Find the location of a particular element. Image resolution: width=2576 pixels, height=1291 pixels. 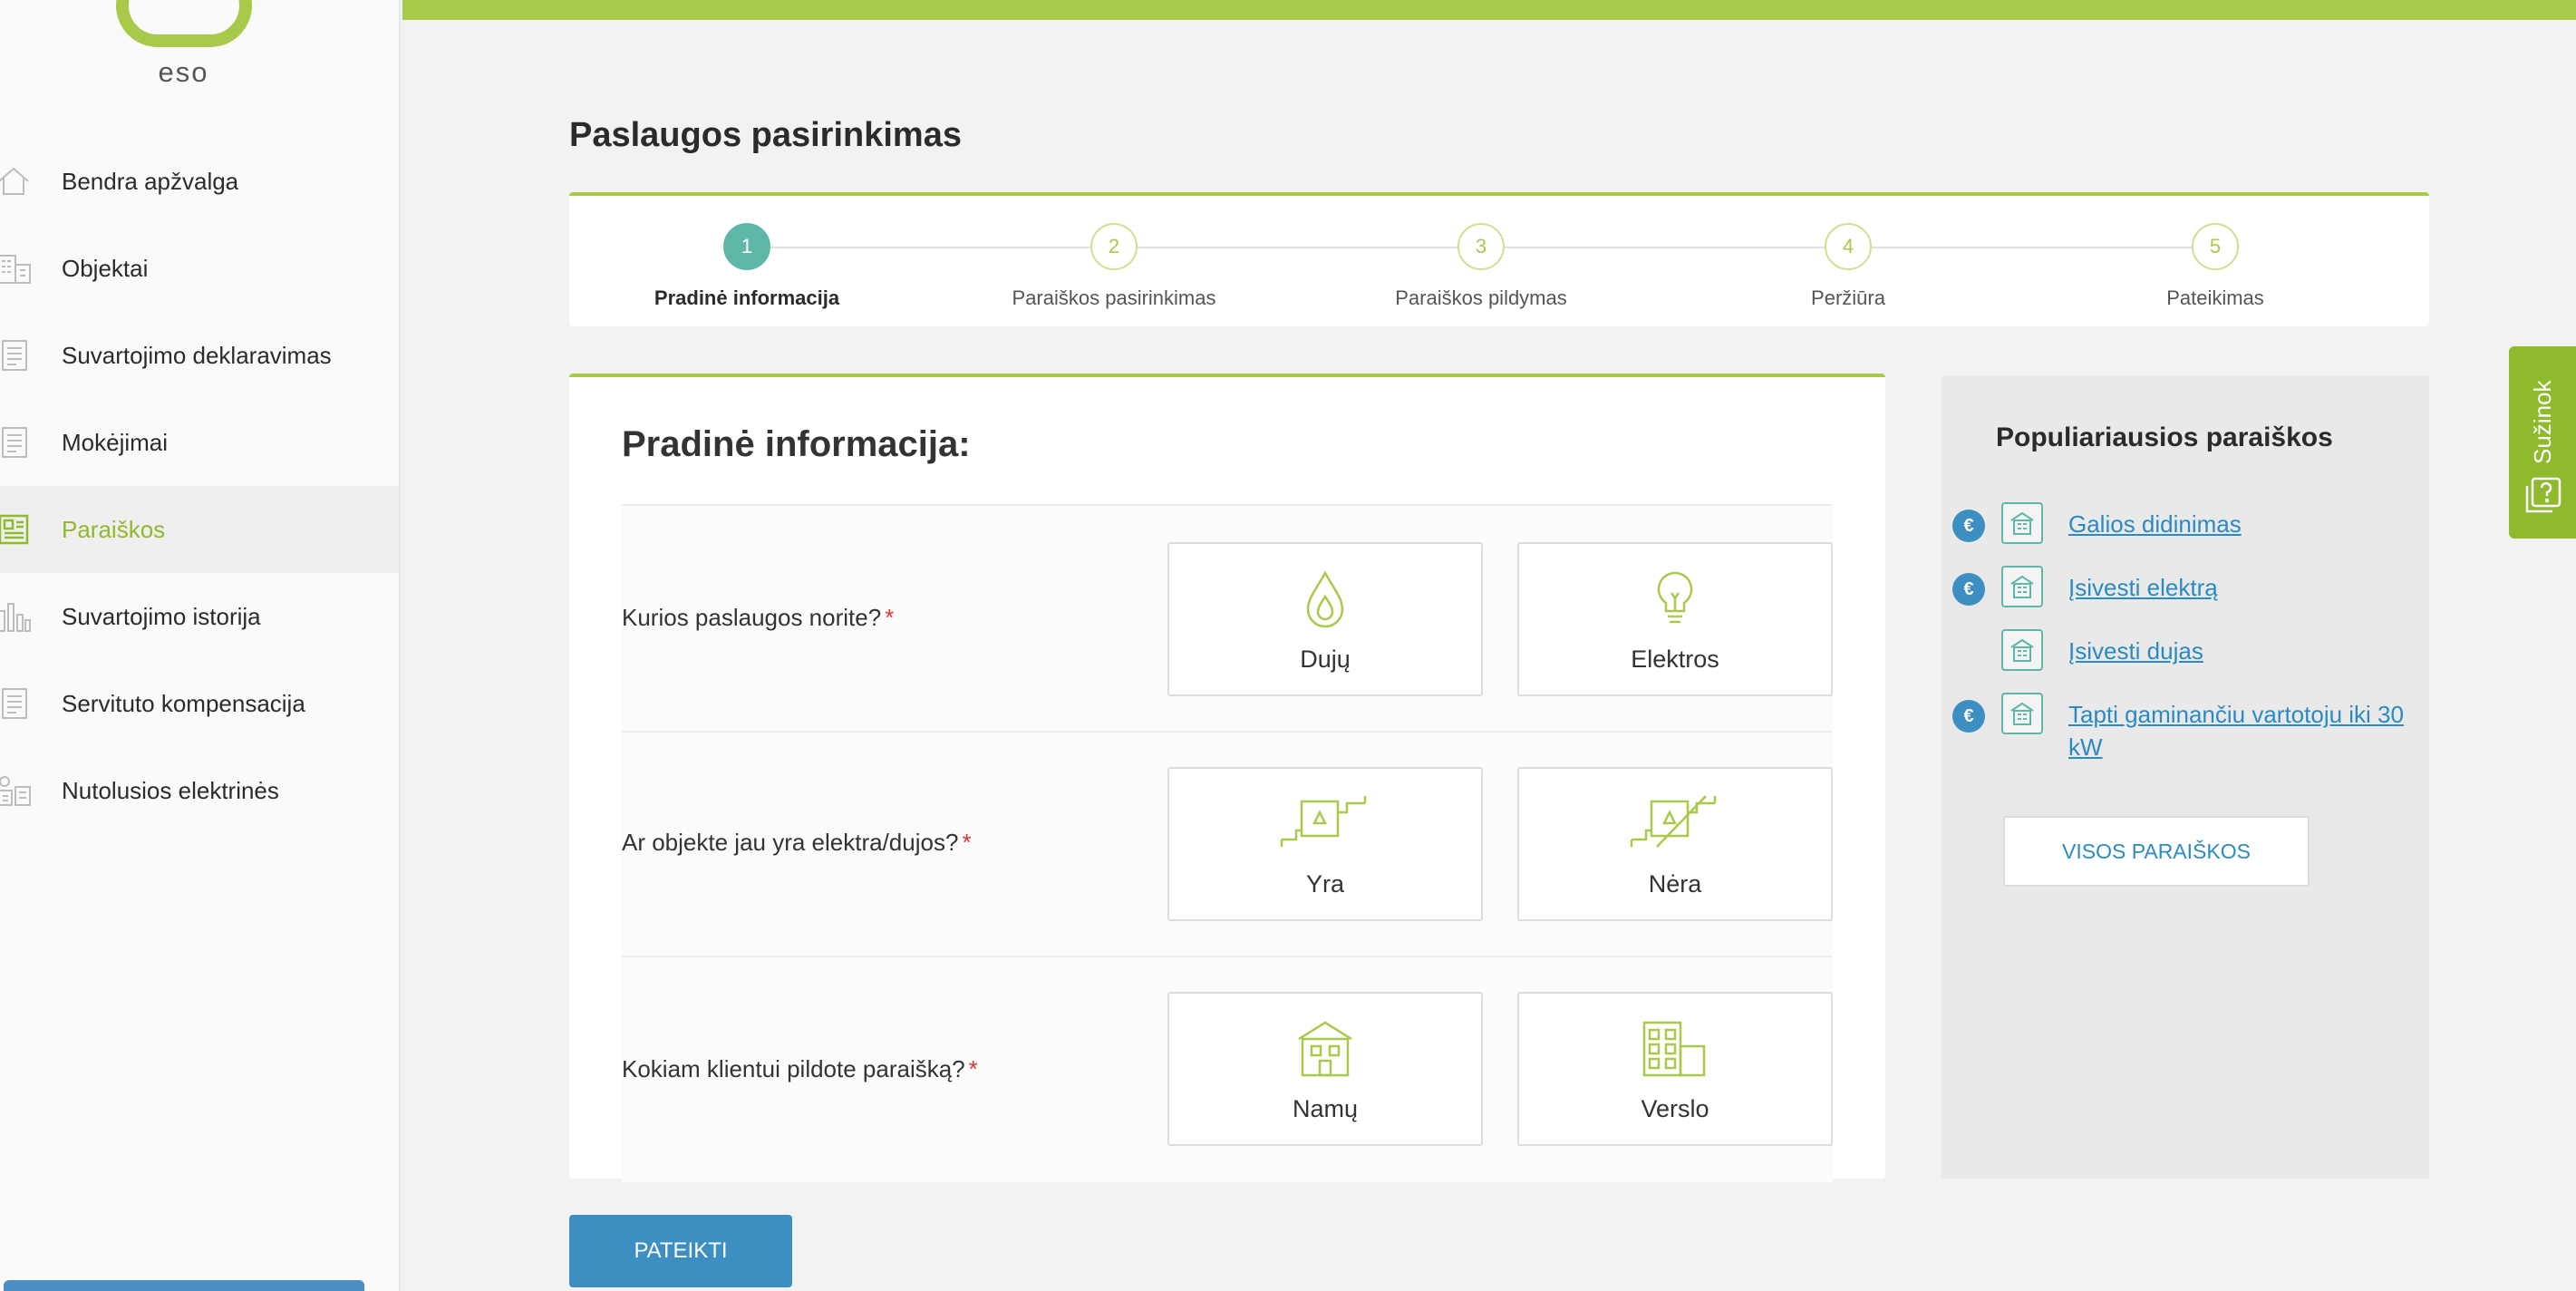

step-number: 4 is located at coordinates (1848, 246).